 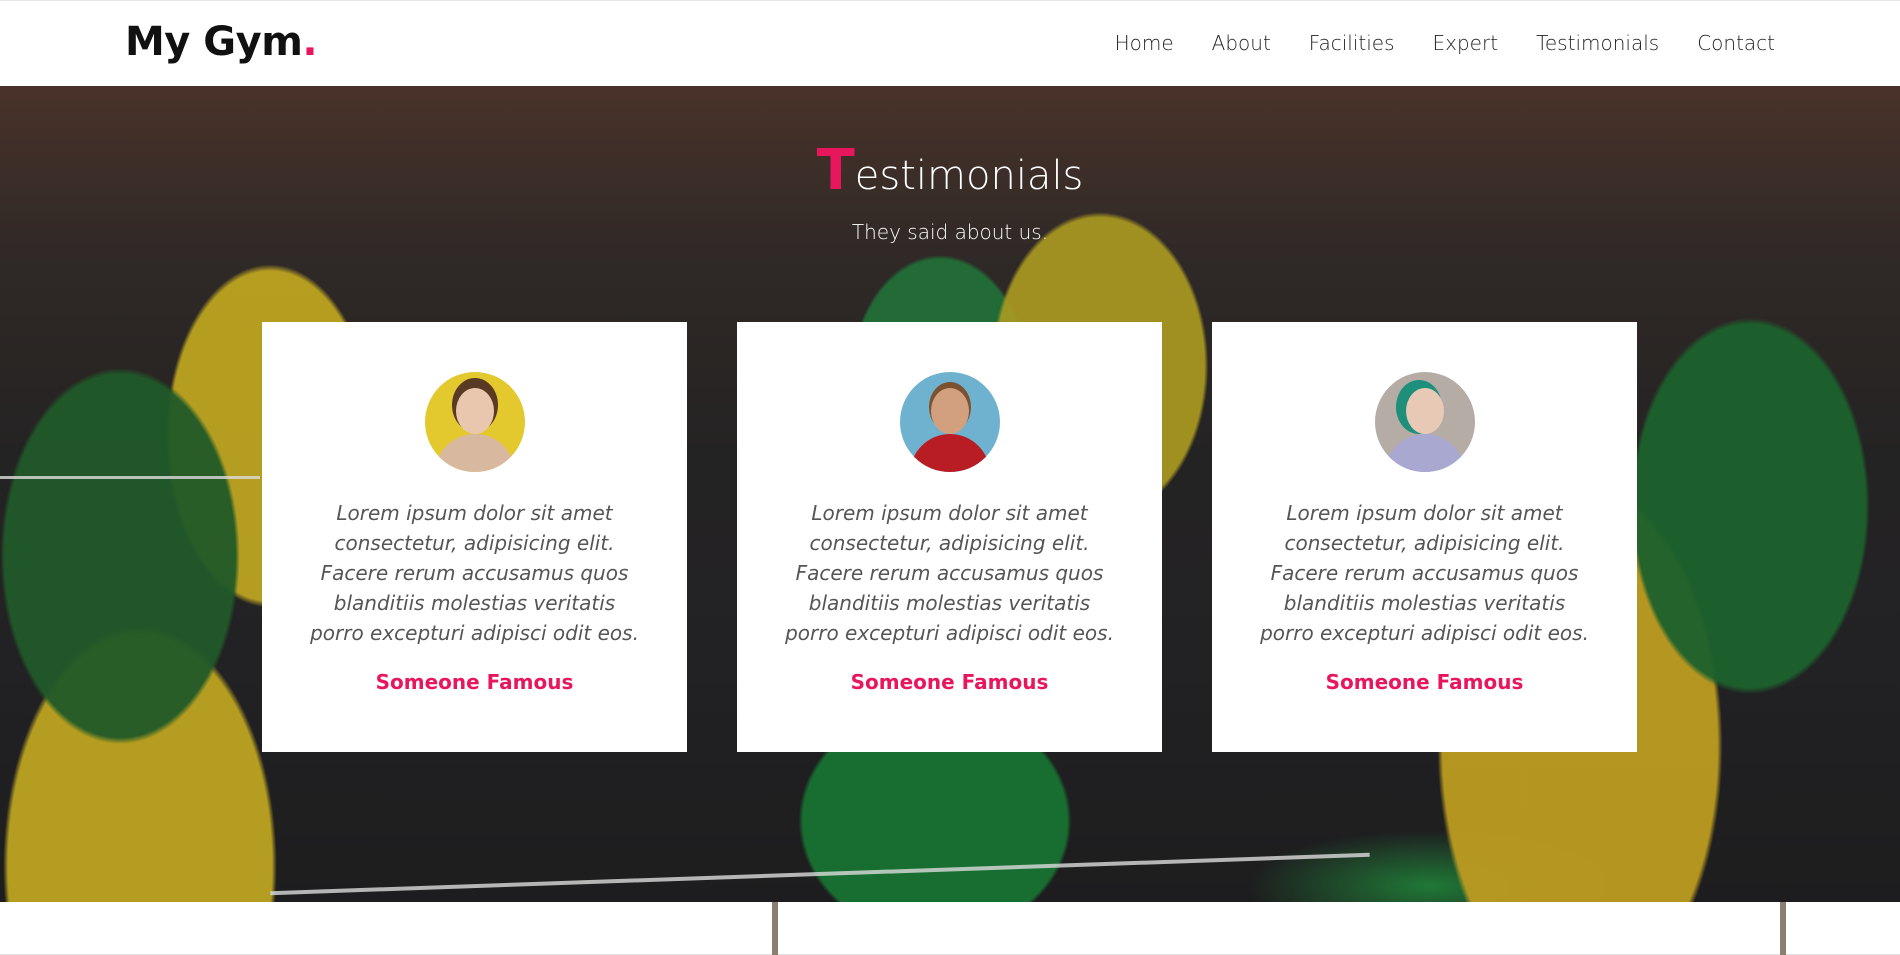 I want to click on nav-expert: Expert, so click(x=1466, y=43).